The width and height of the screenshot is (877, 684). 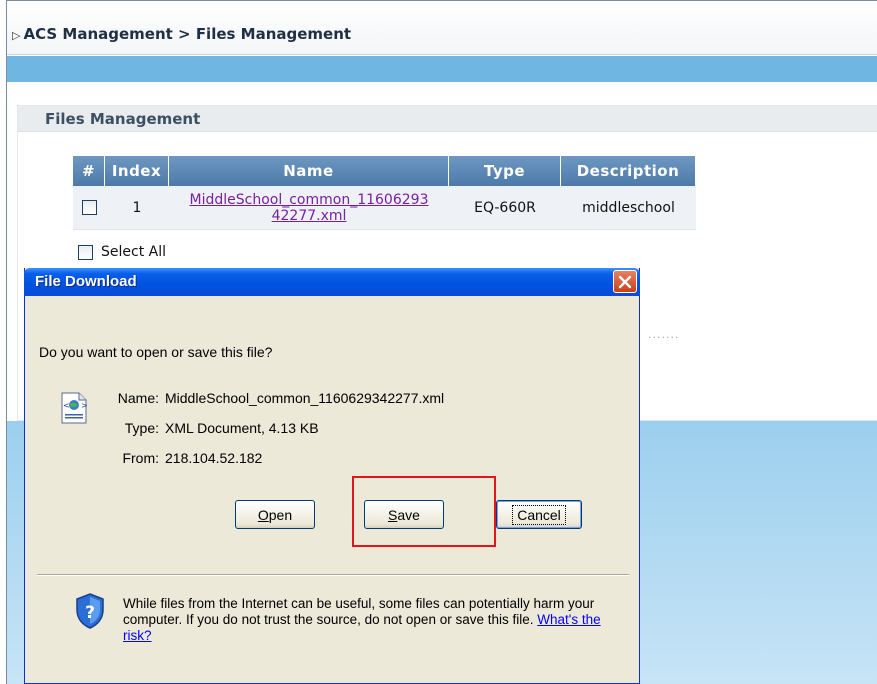 I want to click on cancel-button: Cancel, so click(x=539, y=514).